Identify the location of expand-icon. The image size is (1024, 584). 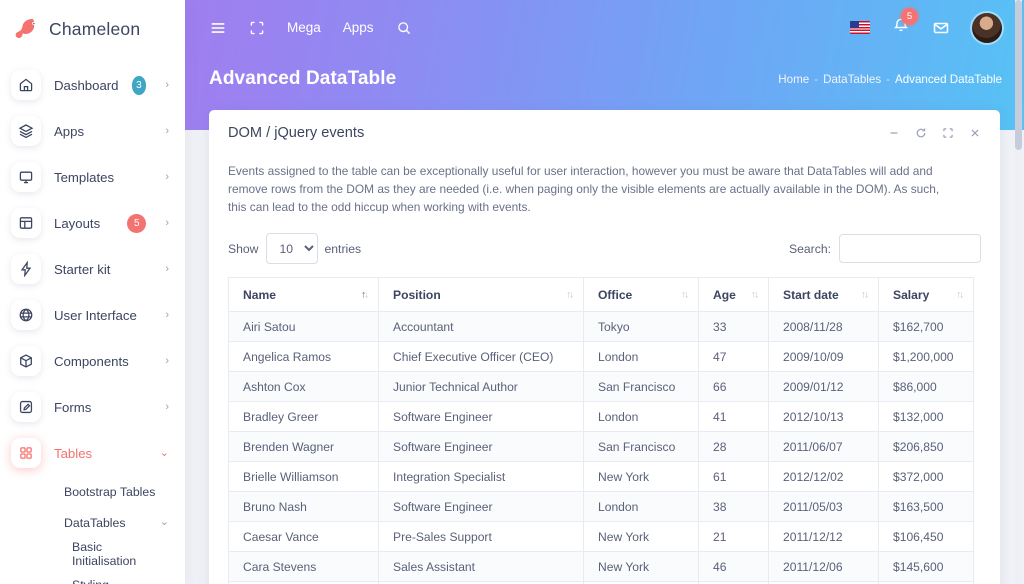
(948, 133).